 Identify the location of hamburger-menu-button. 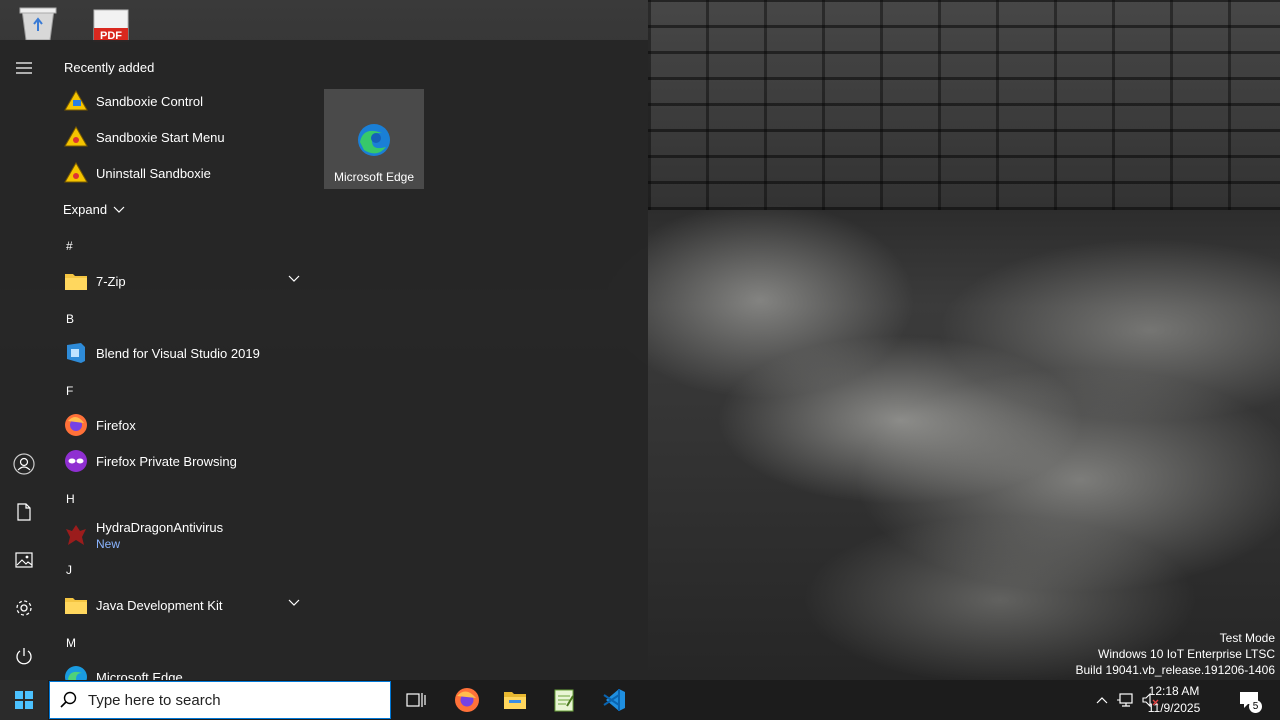
(24, 68).